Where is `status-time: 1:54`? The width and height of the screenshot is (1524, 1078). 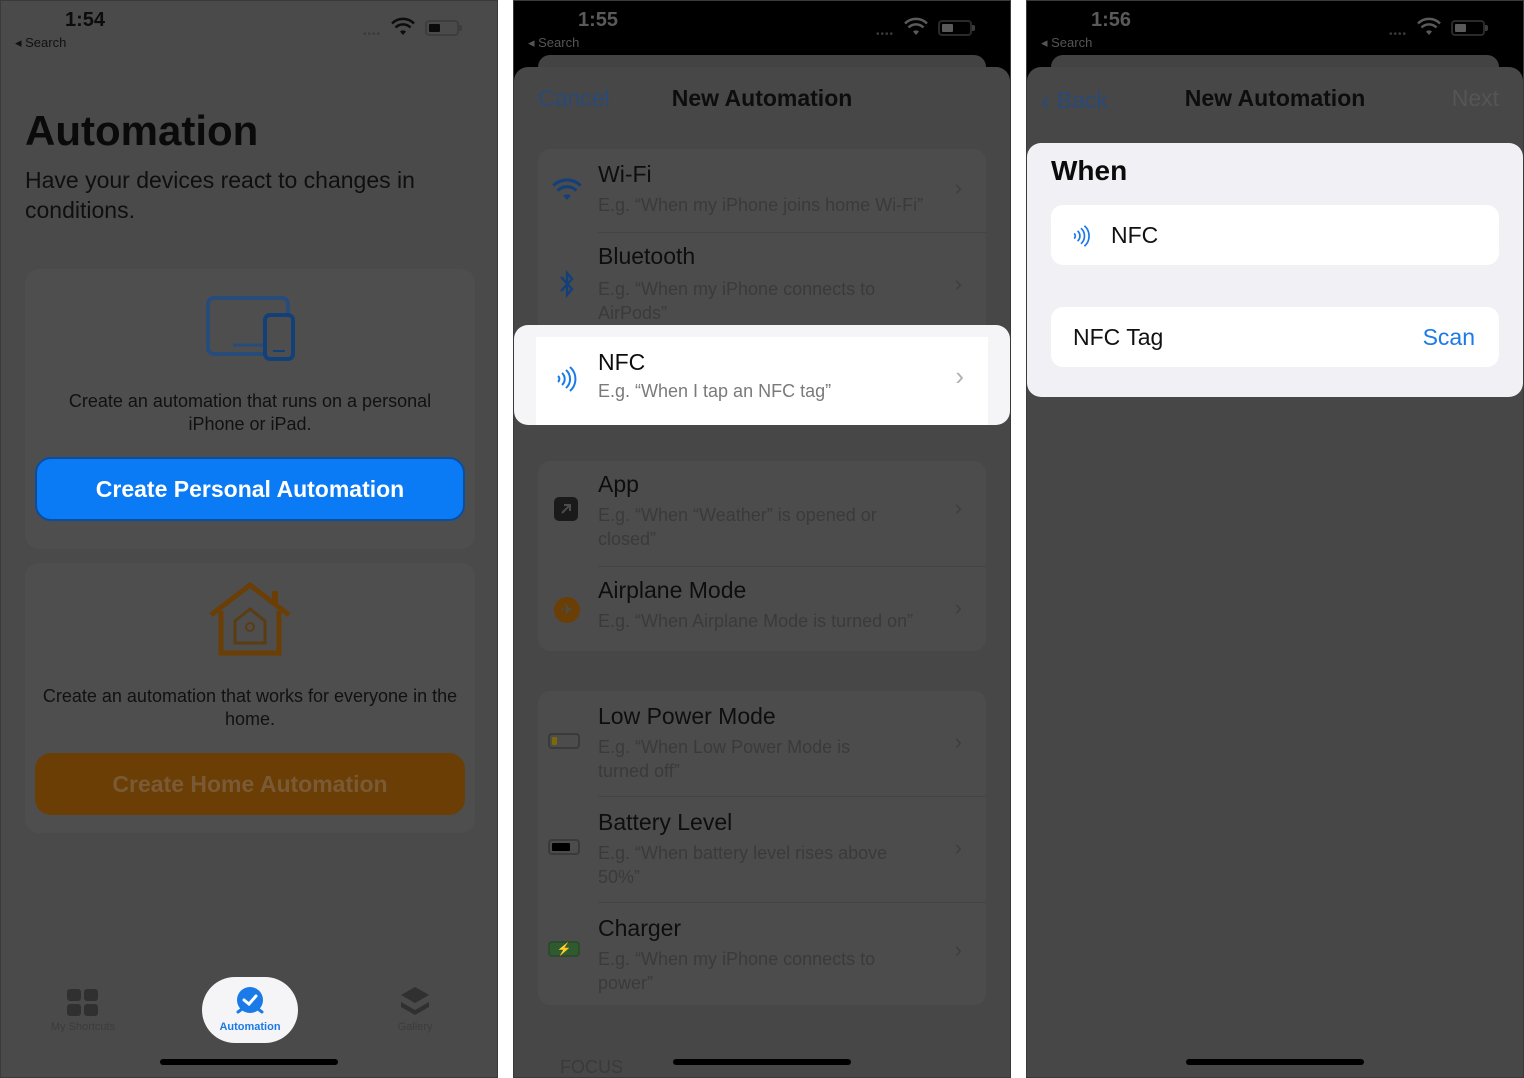 status-time: 1:54 is located at coordinates (85, 20).